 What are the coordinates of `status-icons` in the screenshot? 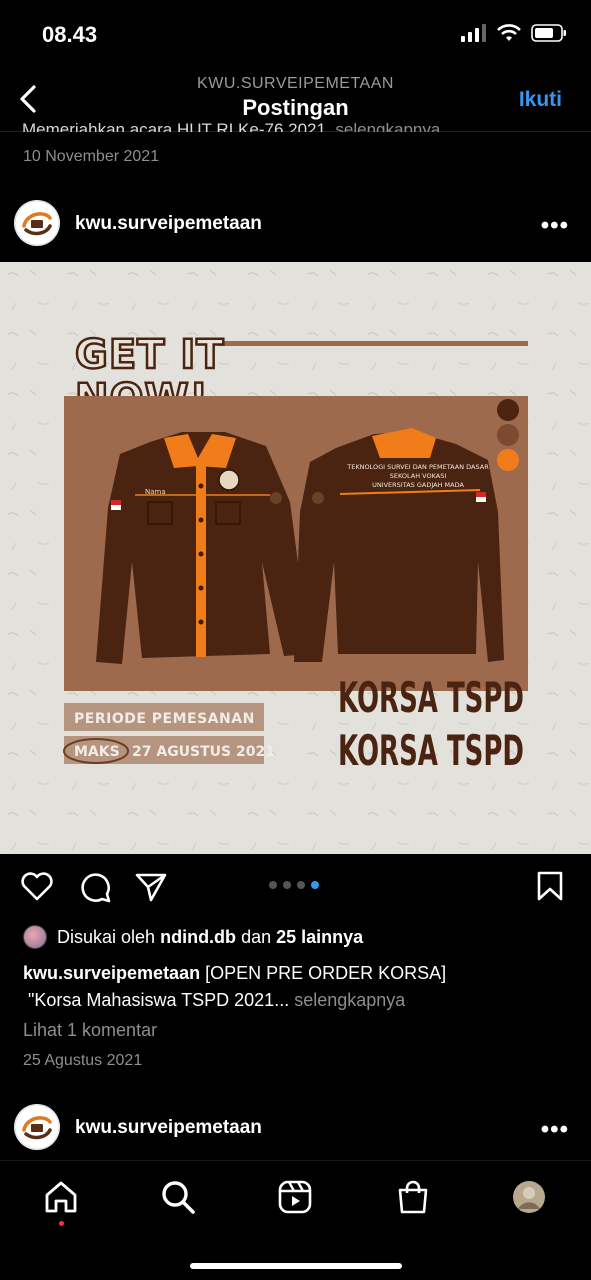 It's located at (514, 33).